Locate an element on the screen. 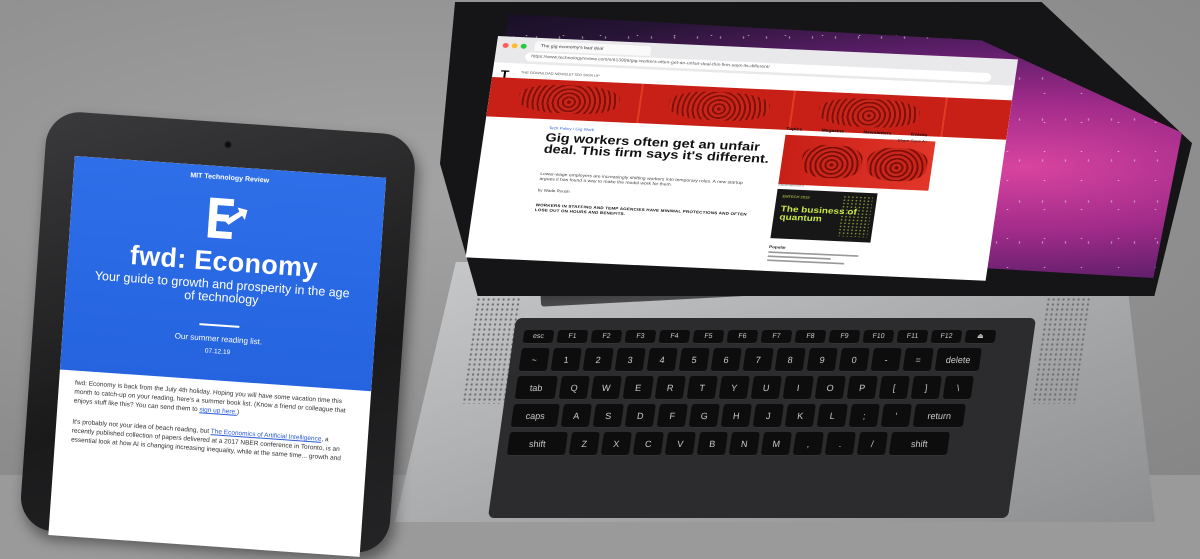  key-char: ~ is located at coordinates (534, 360).